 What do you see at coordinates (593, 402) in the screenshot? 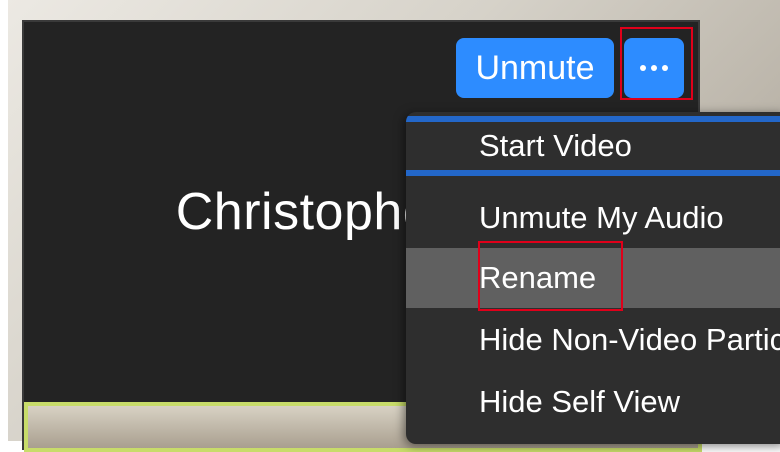
I see `menu-item-hide-self-view: Hide Self View` at bounding box center [593, 402].